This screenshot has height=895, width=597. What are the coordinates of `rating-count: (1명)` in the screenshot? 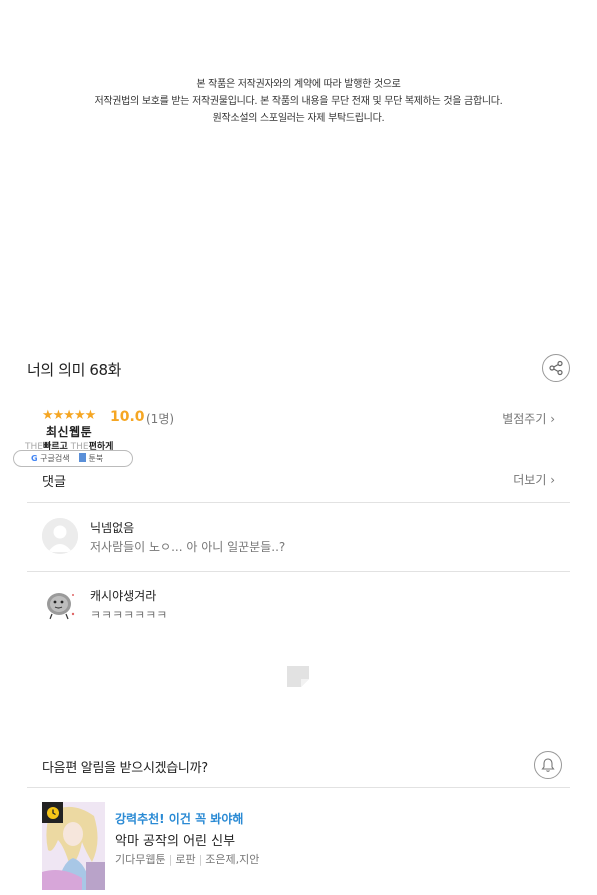 It's located at (160, 419).